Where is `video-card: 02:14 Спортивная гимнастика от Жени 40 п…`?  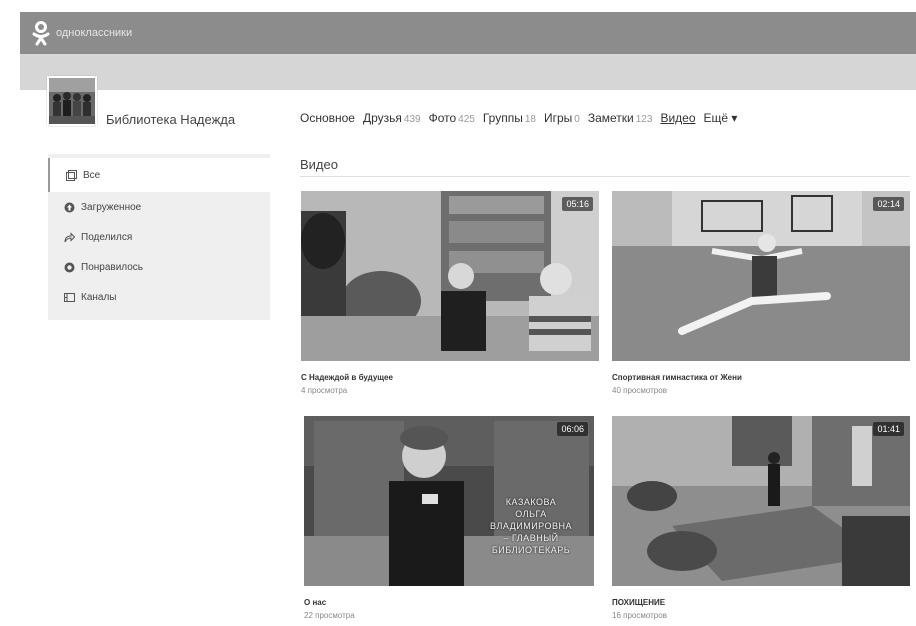 video-card: 02:14 Спортивная гимнастика от Жени 40 п… is located at coordinates (761, 293).